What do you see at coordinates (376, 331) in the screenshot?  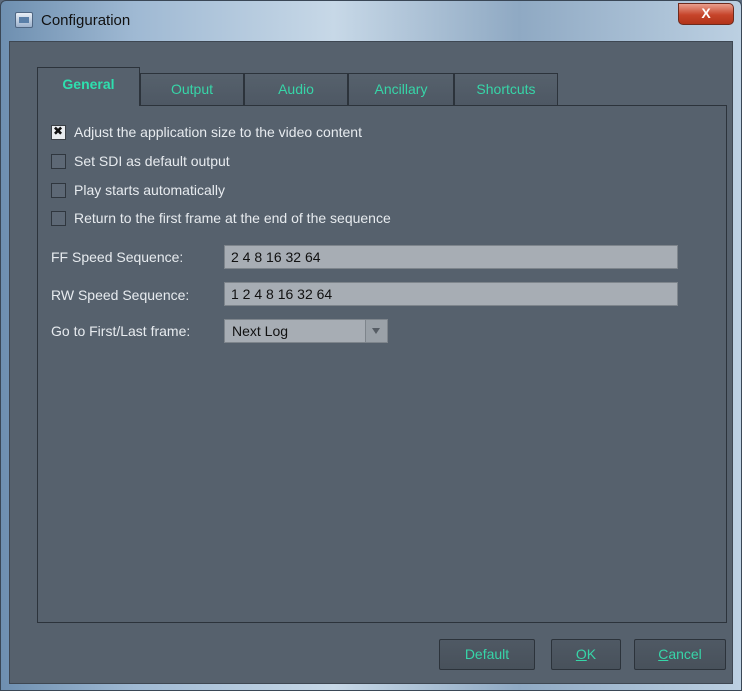 I see `chevron-down-icon` at bounding box center [376, 331].